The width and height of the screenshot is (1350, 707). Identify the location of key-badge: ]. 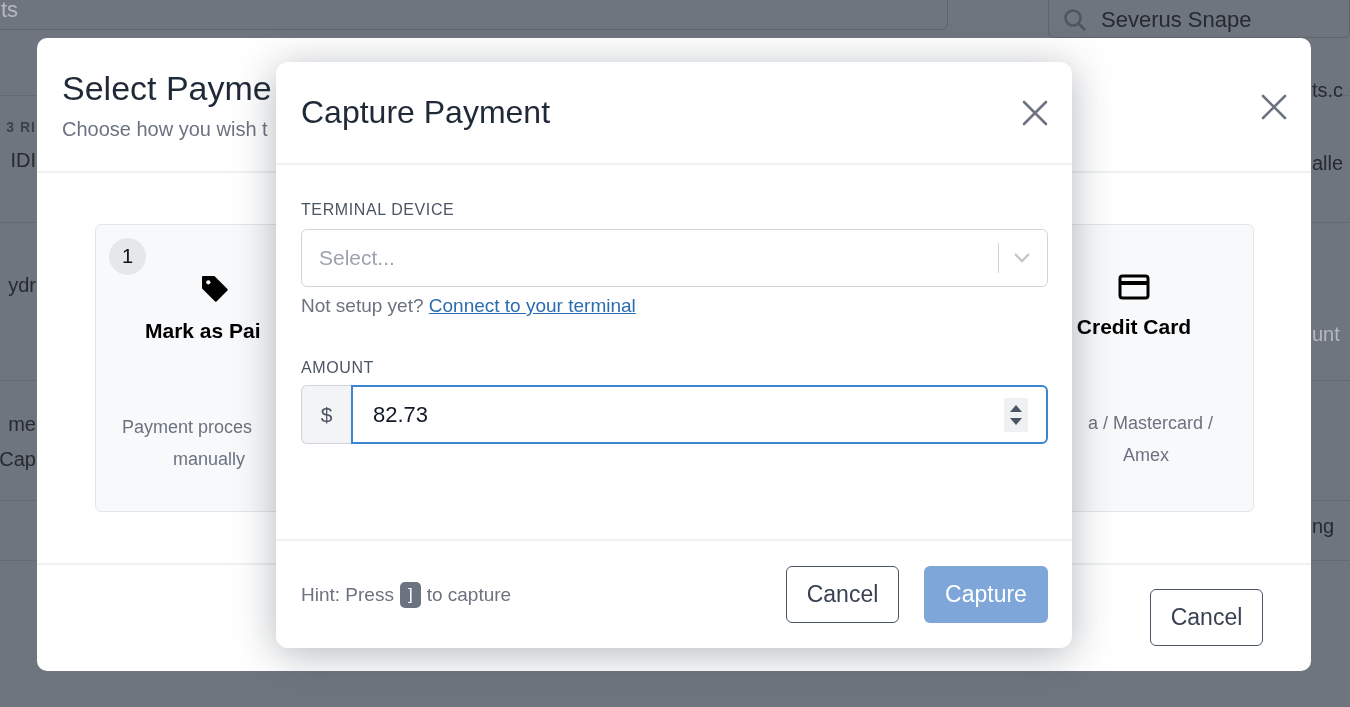
(410, 594).